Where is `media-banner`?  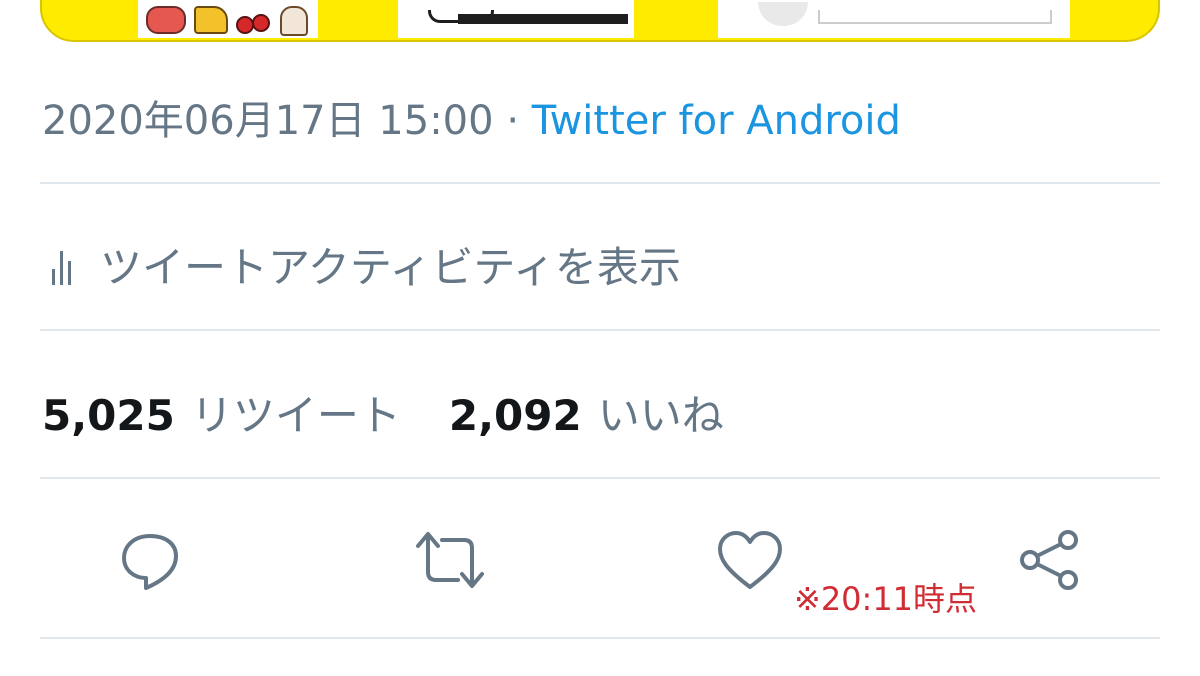 media-banner is located at coordinates (600, 21).